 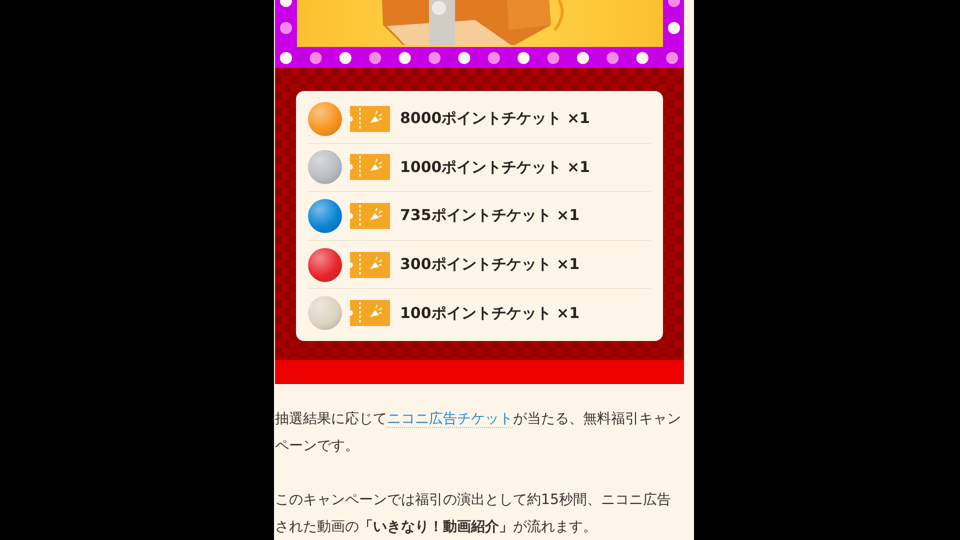 I want to click on prize-label: 735ポイントチケット ×1, so click(x=490, y=216).